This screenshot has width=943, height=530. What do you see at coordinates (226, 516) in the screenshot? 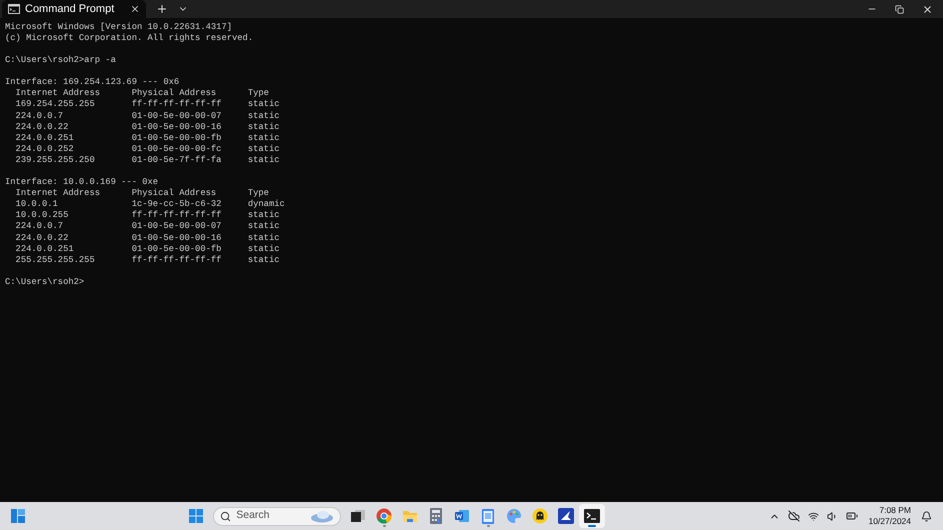
I see `search-icon` at bounding box center [226, 516].